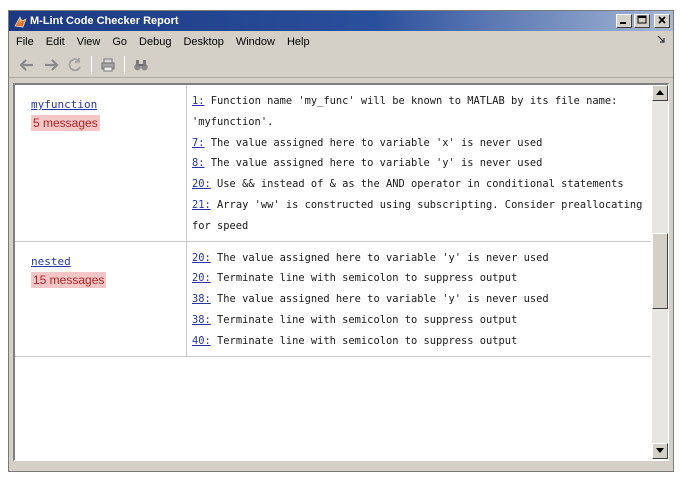  What do you see at coordinates (341, 65) in the screenshot?
I see `toolbar` at bounding box center [341, 65].